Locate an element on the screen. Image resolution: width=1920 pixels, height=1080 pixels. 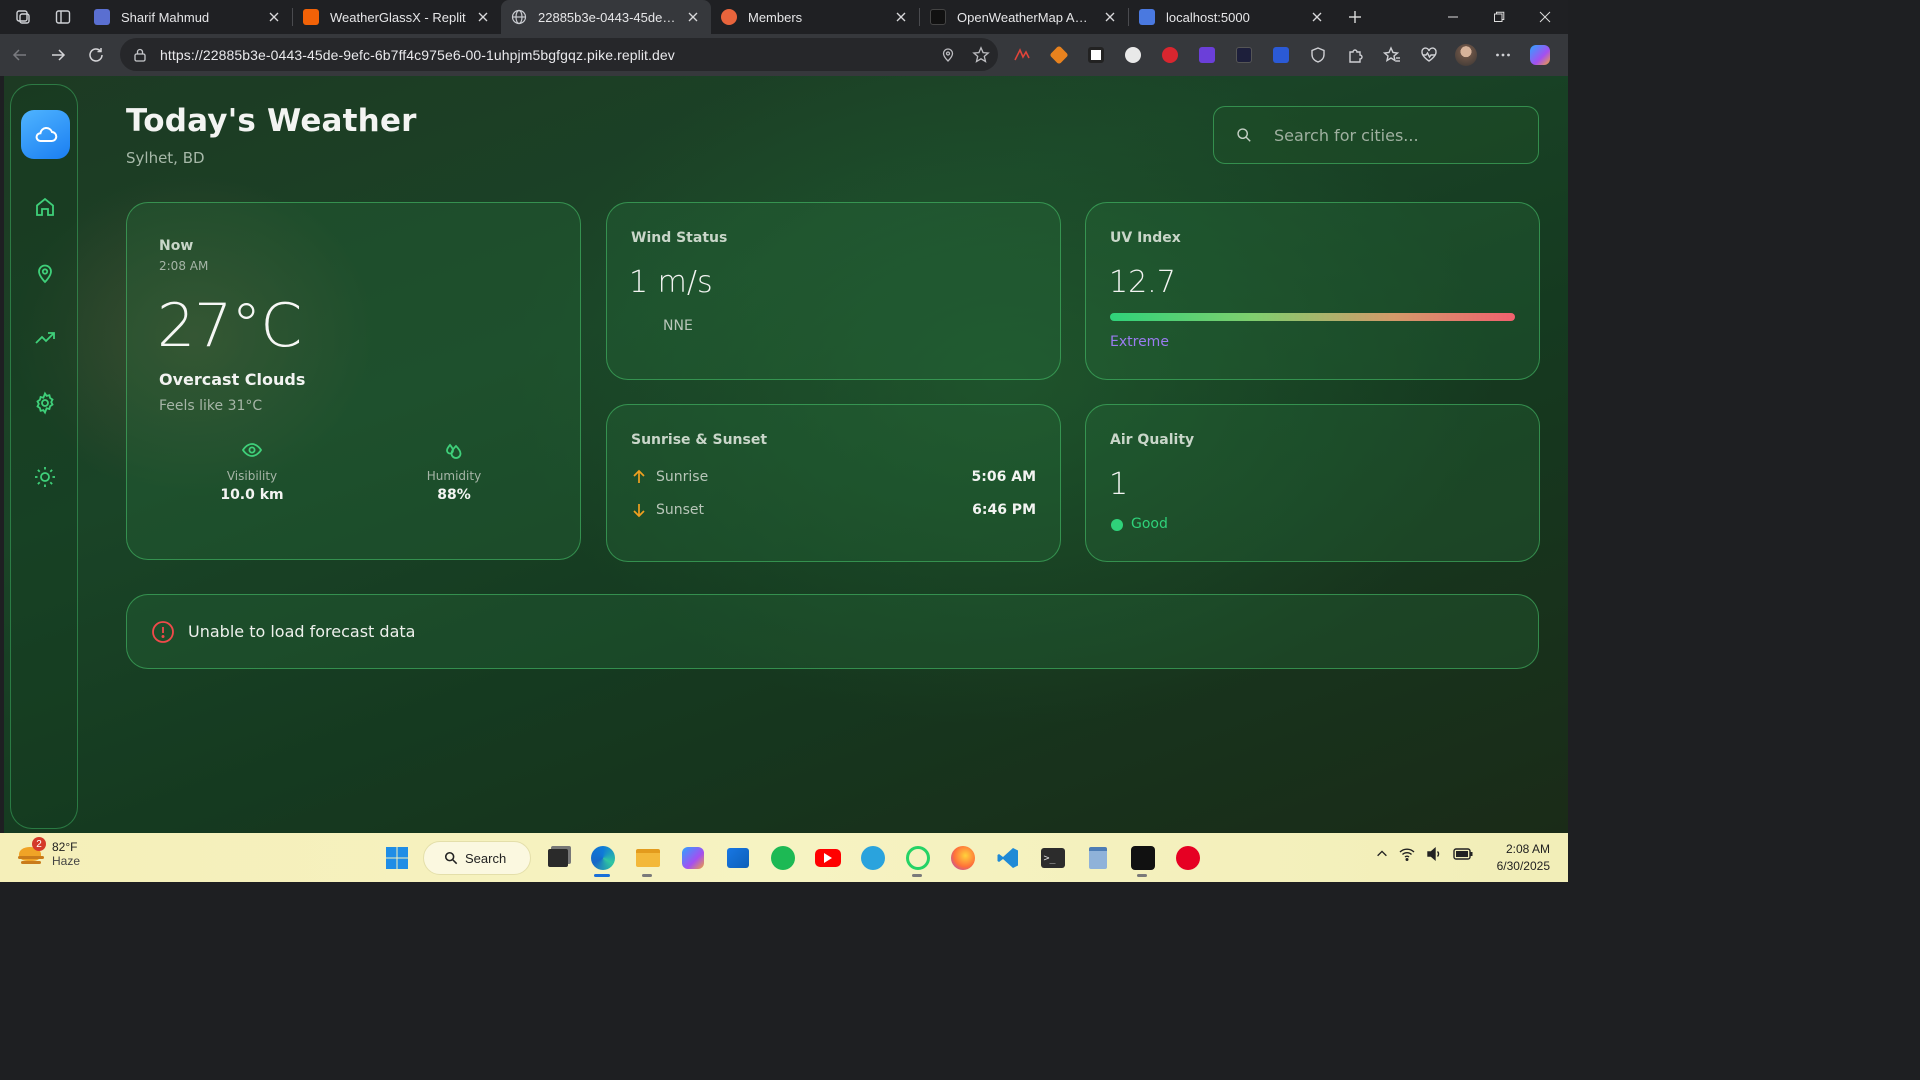
wind-direction: NNE is located at coordinates (678, 326).